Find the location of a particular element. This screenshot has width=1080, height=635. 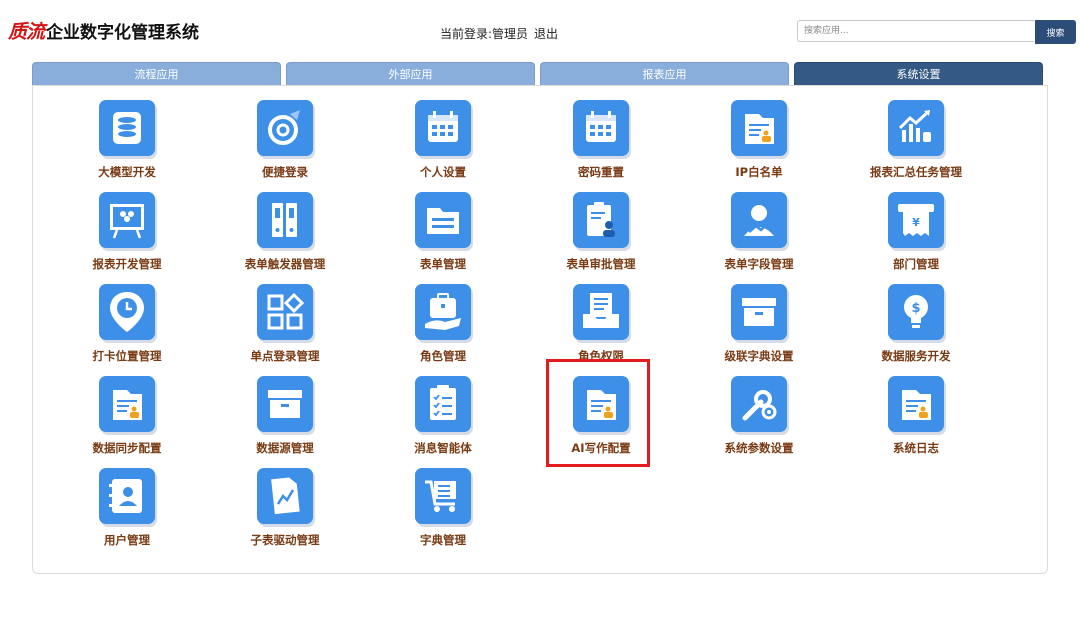

app-label: 表单触发器管理 is located at coordinates (285, 264).